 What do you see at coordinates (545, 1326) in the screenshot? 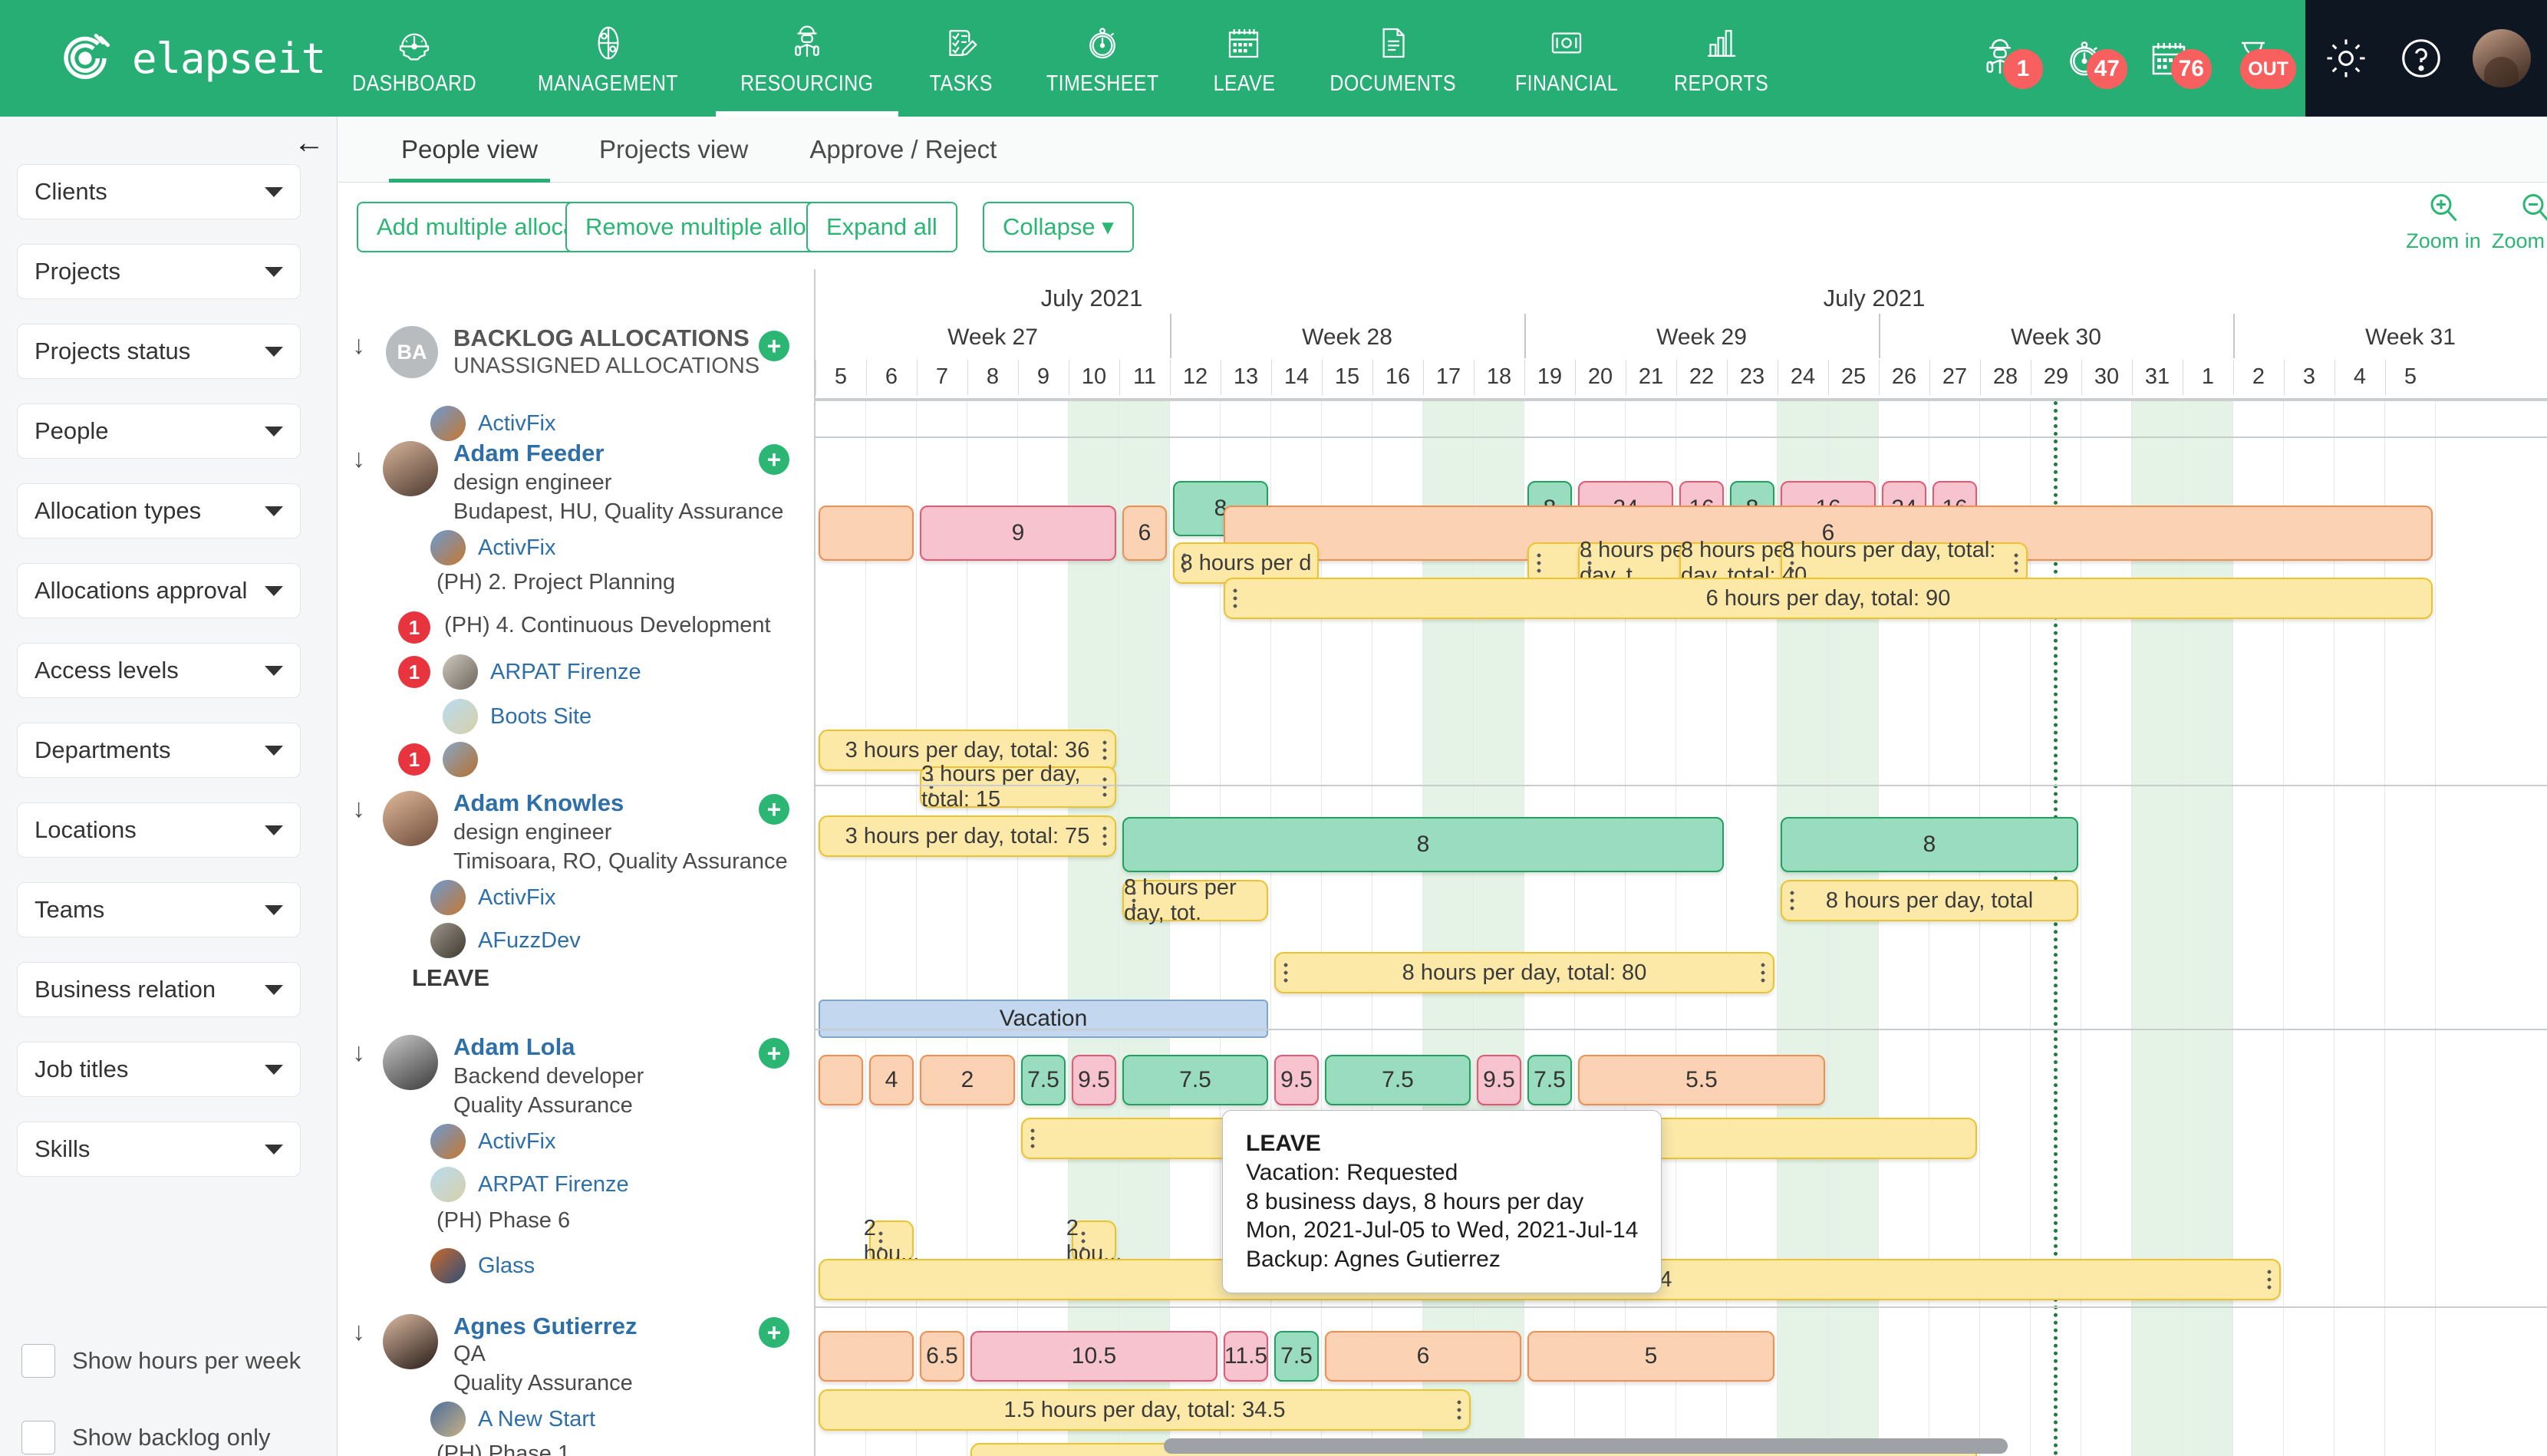
I see `person-name: Agnes Gutierrez` at bounding box center [545, 1326].